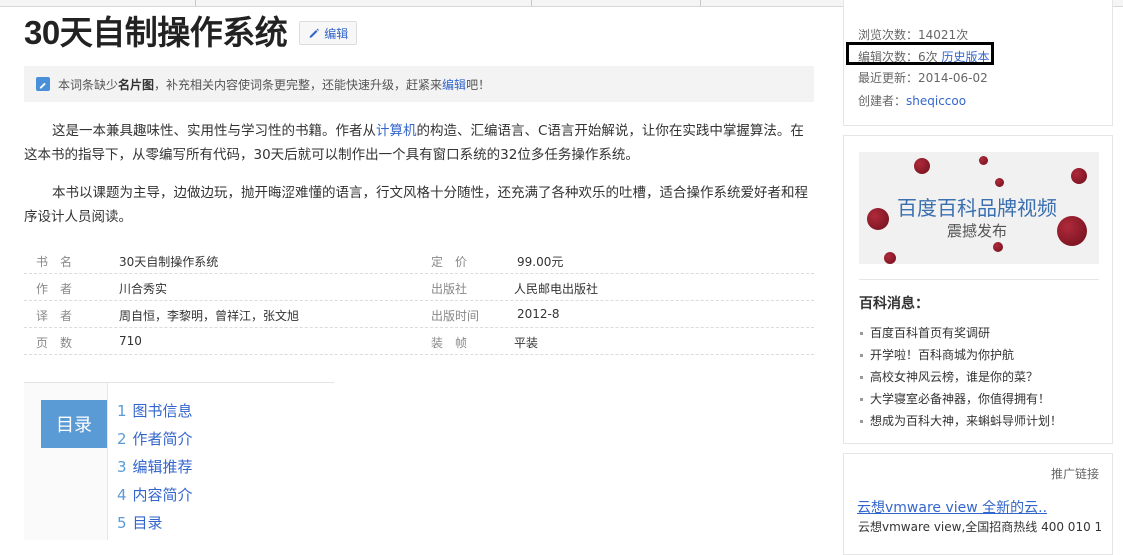 The height and width of the screenshot is (555, 1123). What do you see at coordinates (122, 467) in the screenshot?
I see `toc-item-number: 3` at bounding box center [122, 467].